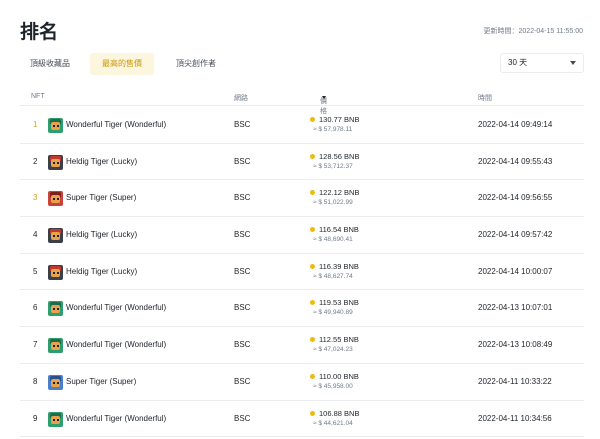 This screenshot has width=600, height=439. I want to click on sale-time: 2022-04-13 10:08:49, so click(515, 345).